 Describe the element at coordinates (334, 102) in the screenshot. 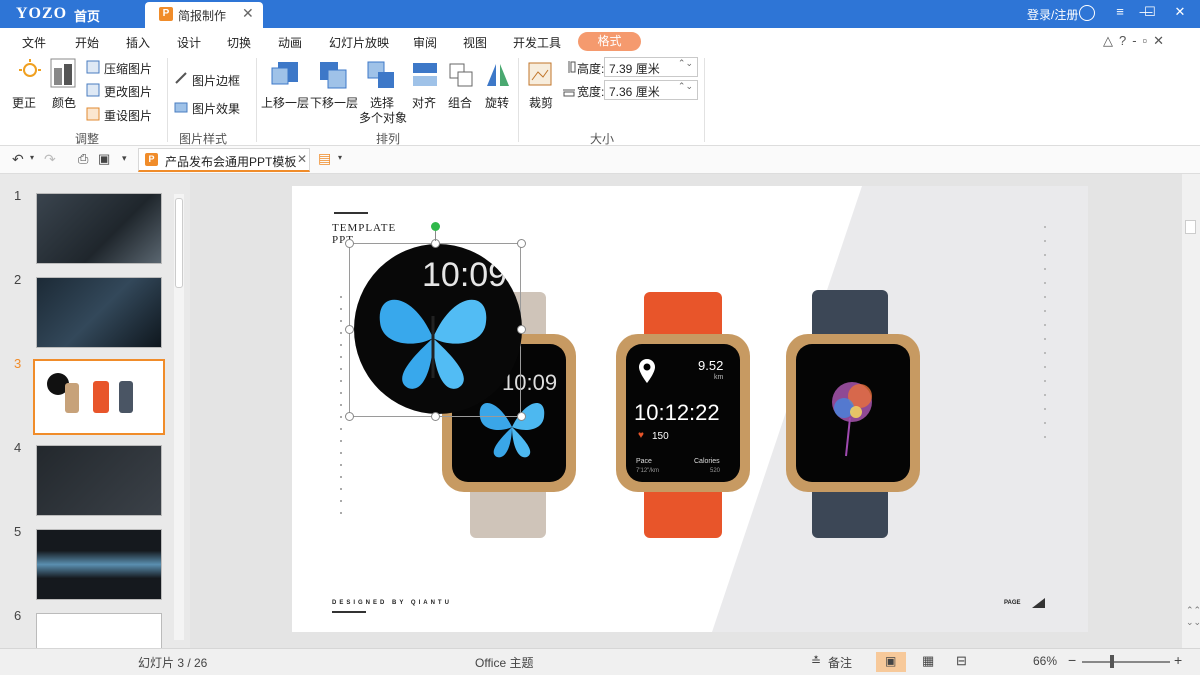

I see `send-backward-button: 下移一层` at that location.